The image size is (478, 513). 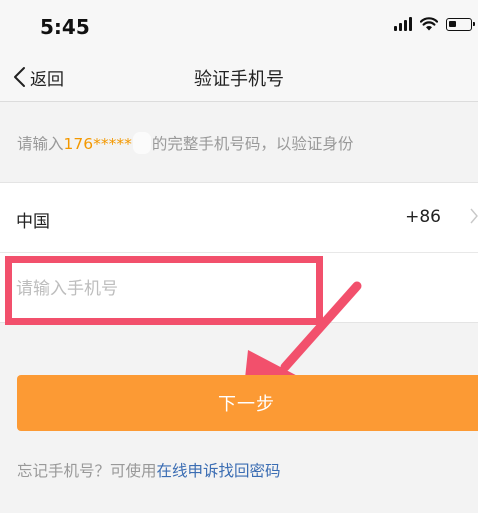 I want to click on next-step-button: 下一步, so click(x=247, y=403).